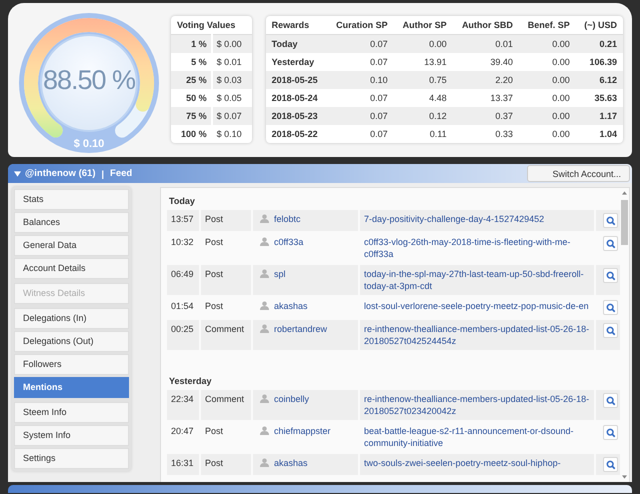  I want to click on sidebar-item: Balances, so click(71, 222).